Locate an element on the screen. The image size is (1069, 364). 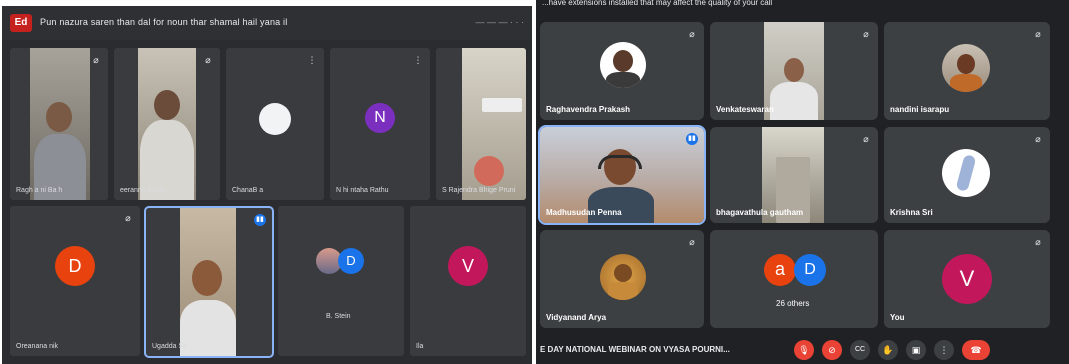
participant-tile-active-speaker: ▮▮ Madhusudan Penna is located at coordinates (622, 175).